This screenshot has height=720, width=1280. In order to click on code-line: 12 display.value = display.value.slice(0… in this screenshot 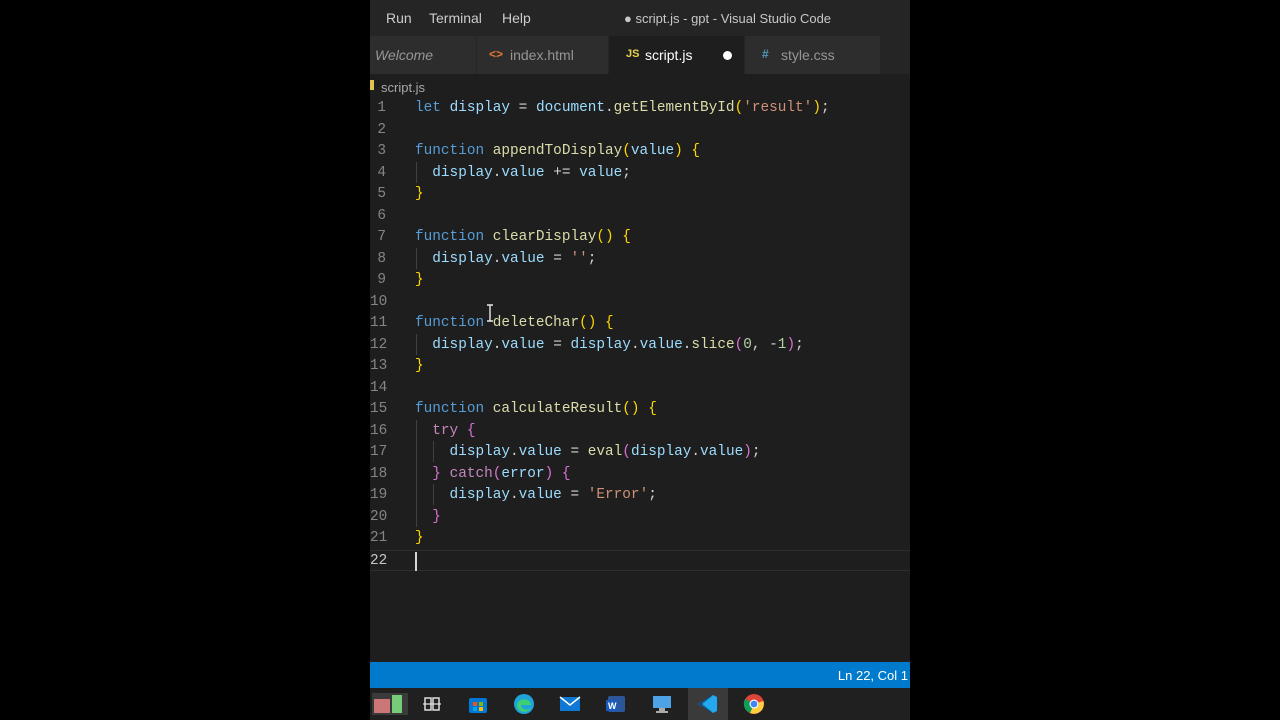, I will do `click(640, 346)`.